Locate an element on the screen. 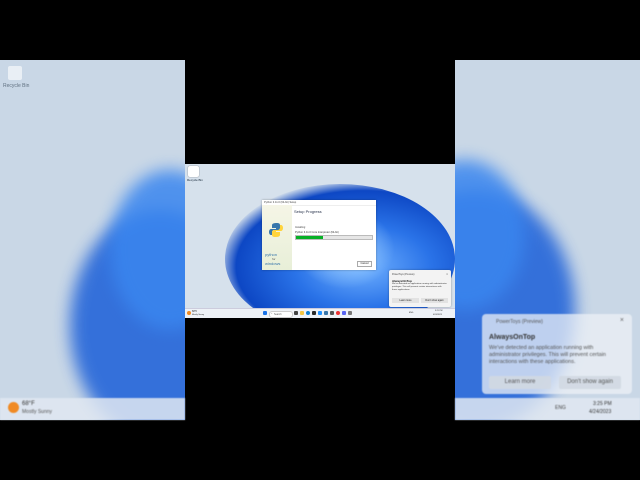 This screenshot has width=640, height=480. dont-show-again-button: Don't show again is located at coordinates (434, 300).